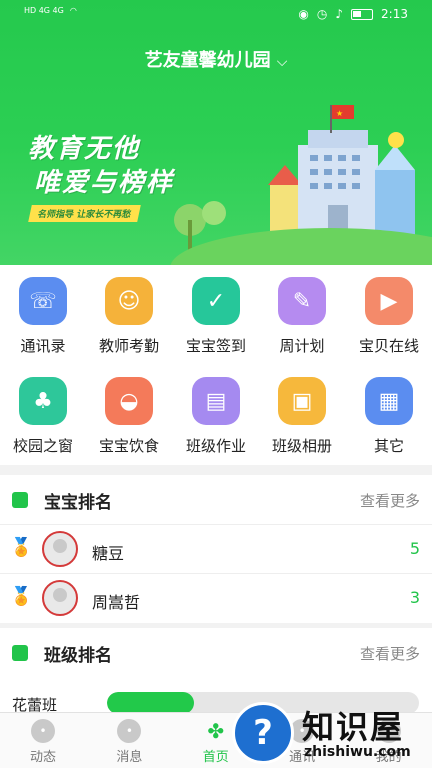 The height and width of the screenshot is (768, 432). What do you see at coordinates (389, 401) in the screenshot?
I see `other-icon: ▦` at bounding box center [389, 401].